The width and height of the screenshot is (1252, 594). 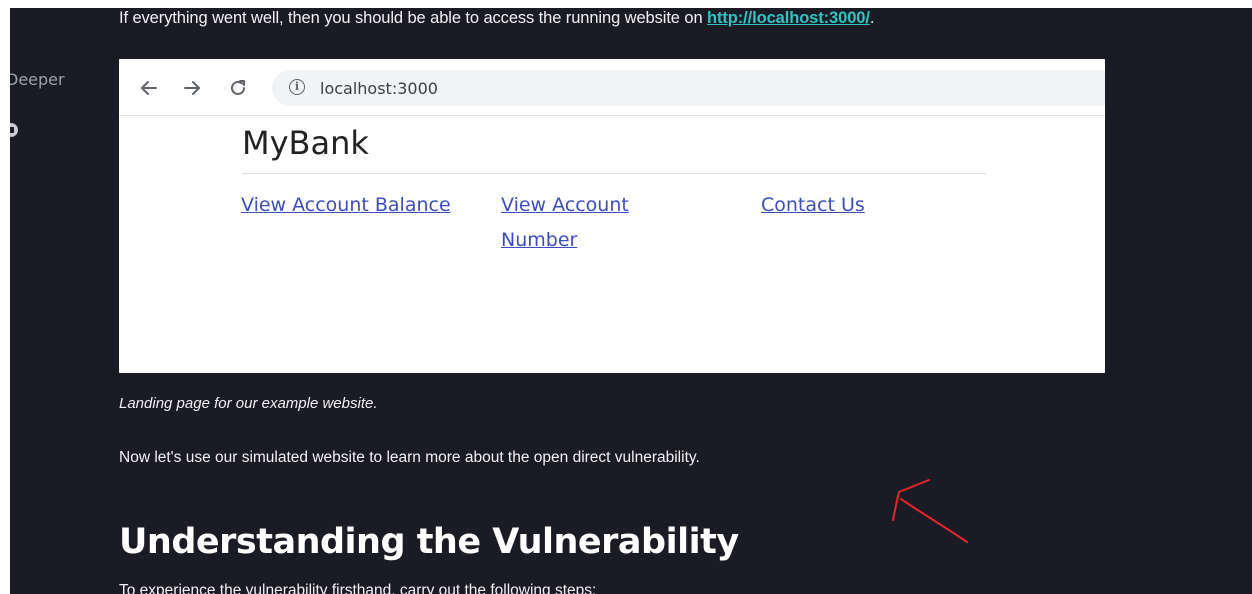 I want to click on view-account-balance-link: View Account Balance, so click(x=346, y=205).